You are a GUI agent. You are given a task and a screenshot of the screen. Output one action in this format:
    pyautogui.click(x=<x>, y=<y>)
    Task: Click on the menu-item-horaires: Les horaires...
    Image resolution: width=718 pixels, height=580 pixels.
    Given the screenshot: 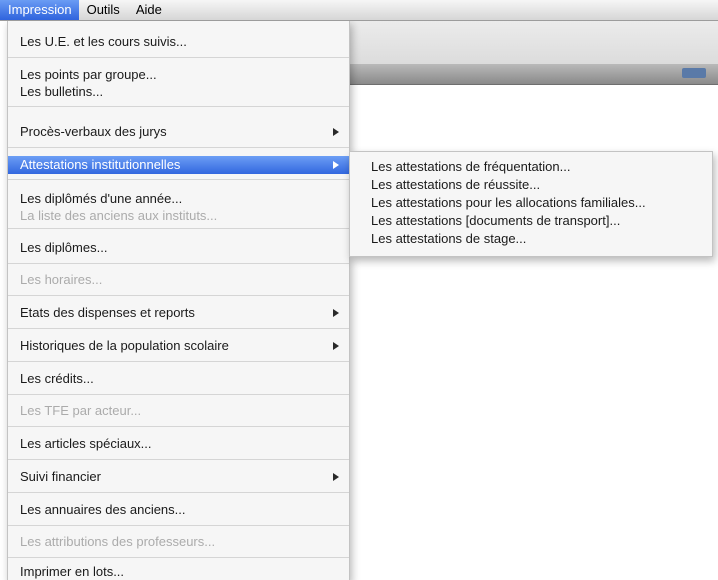 What is the action you would take?
    pyautogui.click(x=61, y=279)
    